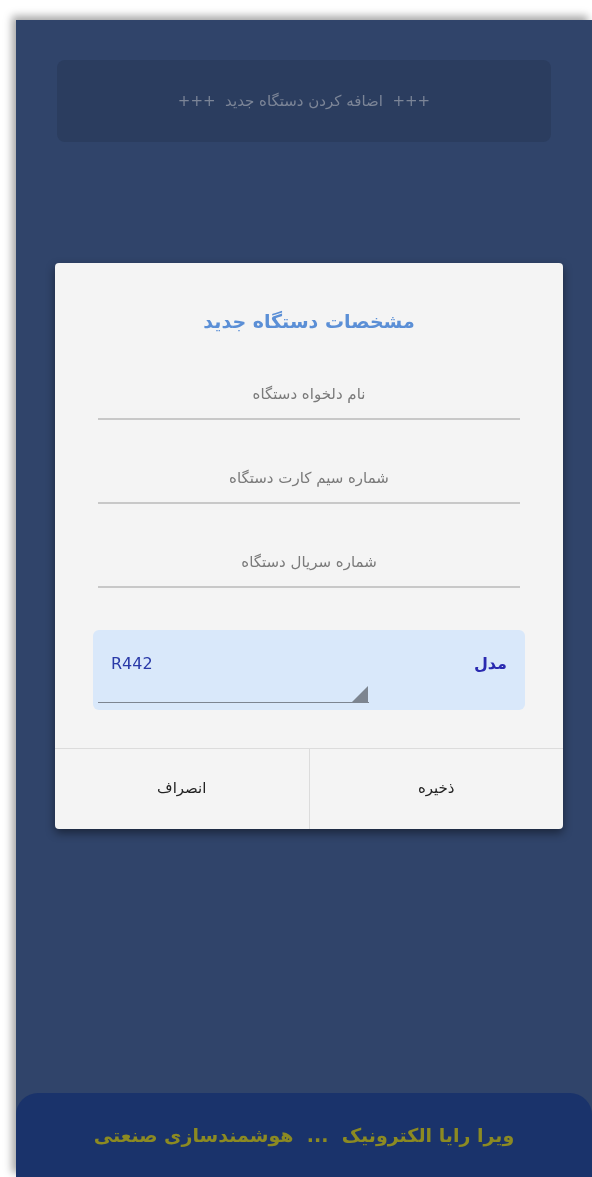  Describe the element at coordinates (132, 663) in the screenshot. I see `model-value: R442` at that location.